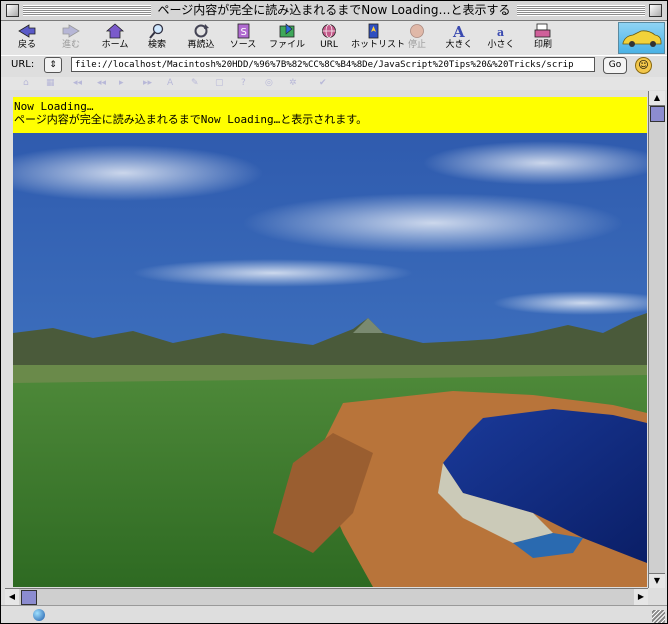 This screenshot has height=624, width=668. I want to click on home-button-label: ホーム, so click(115, 45).